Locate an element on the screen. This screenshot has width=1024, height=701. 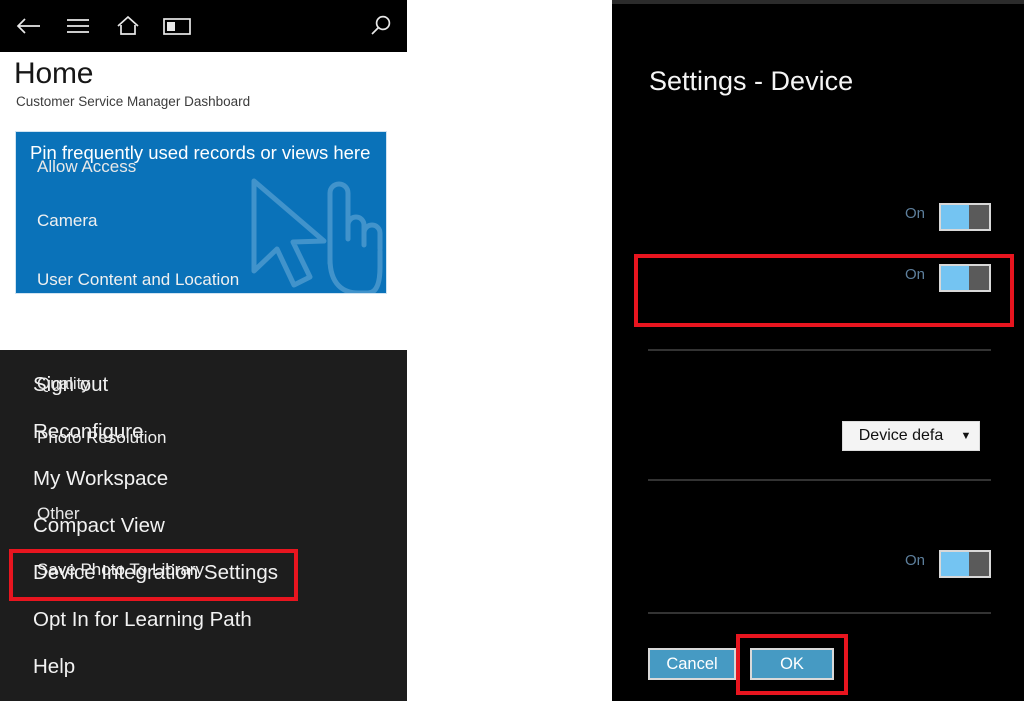
camera-toggle is located at coordinates (965, 217).